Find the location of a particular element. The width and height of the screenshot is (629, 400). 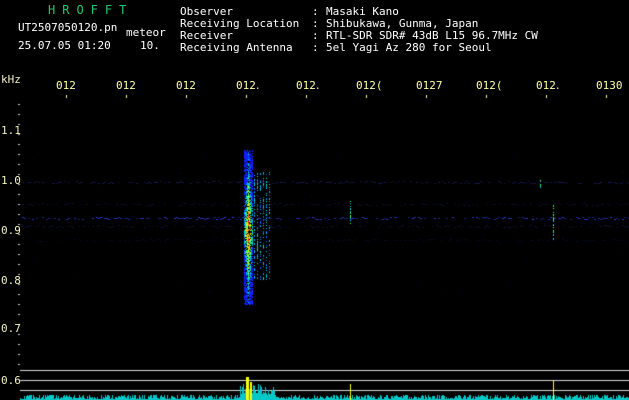

count-label: 10. is located at coordinates (150, 45).